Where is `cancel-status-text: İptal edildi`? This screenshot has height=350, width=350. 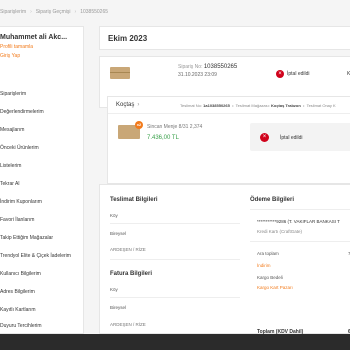 cancel-status-text: İptal edildi is located at coordinates (291, 138).